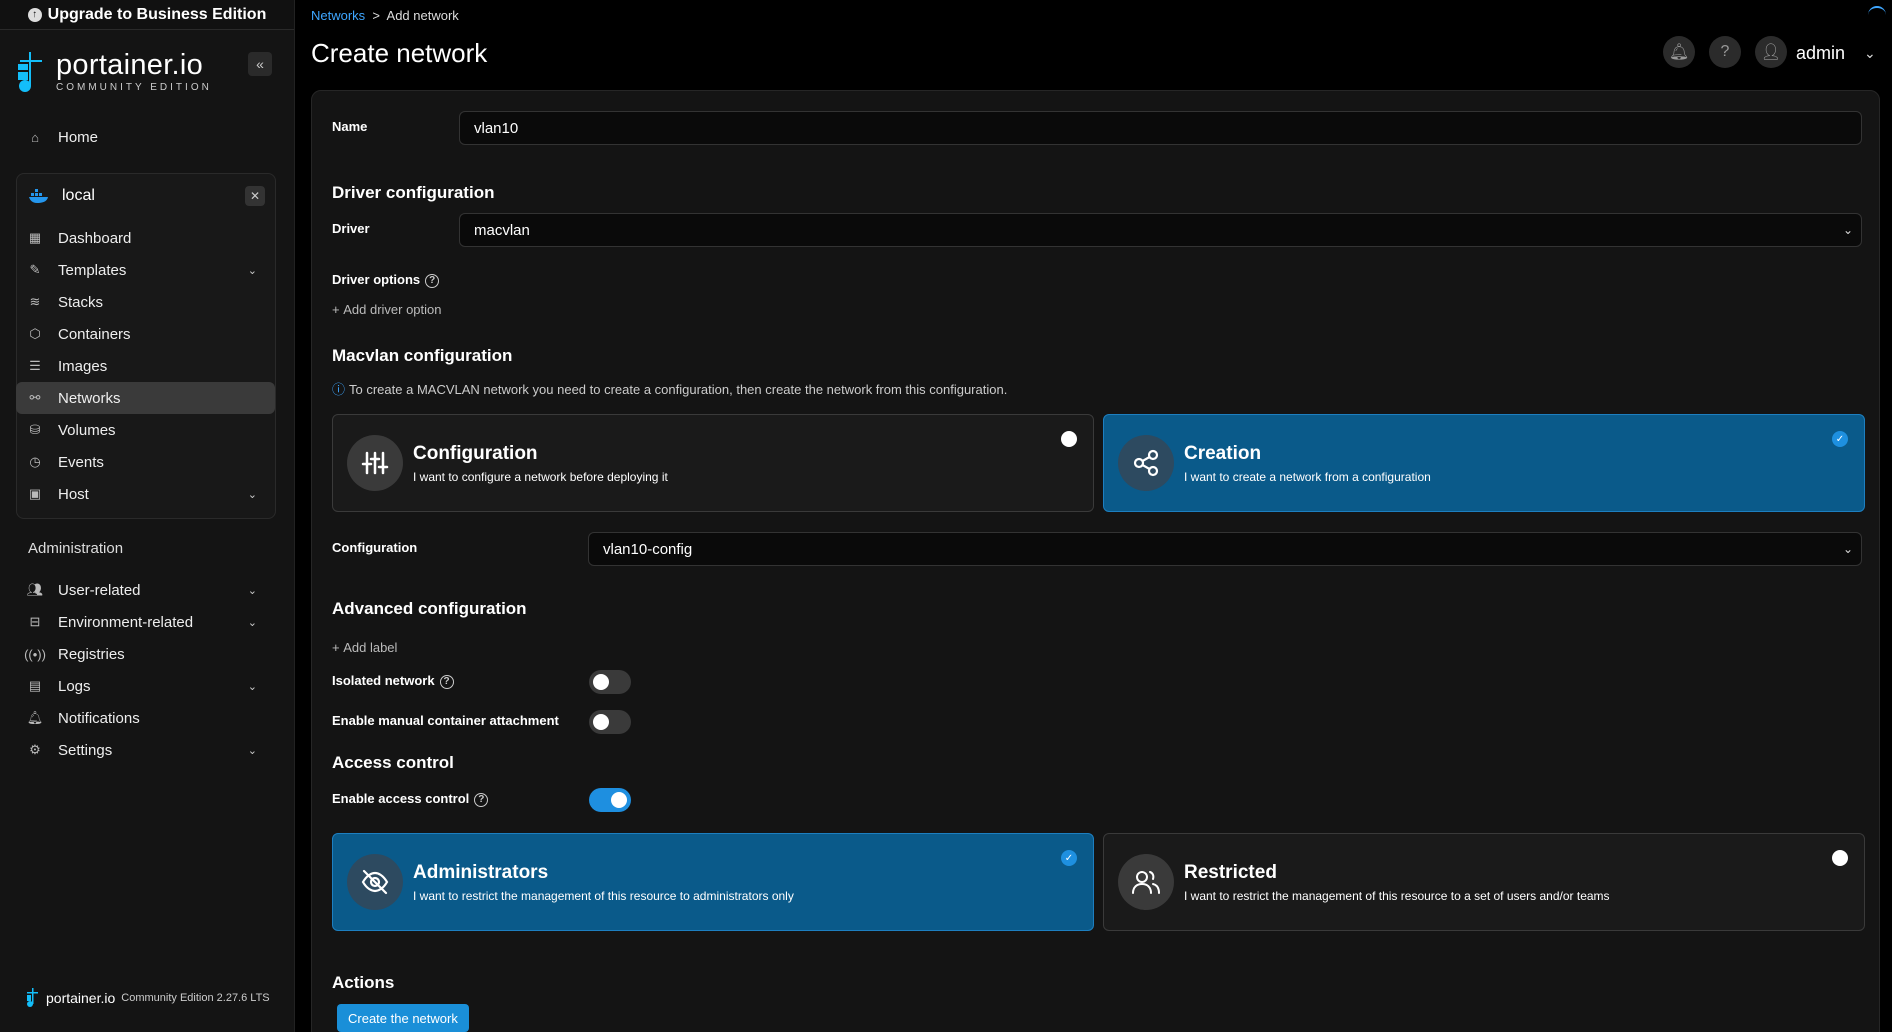  Describe the element at coordinates (1160, 230) in the screenshot. I see `driver-select: macvlan ⌄` at that location.